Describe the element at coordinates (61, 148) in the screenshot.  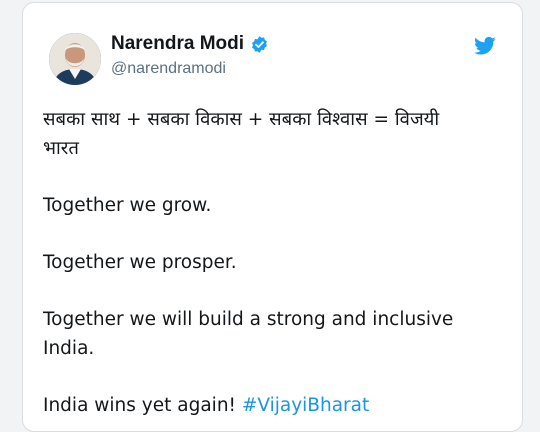
I see `tweet-line: भारत` at that location.